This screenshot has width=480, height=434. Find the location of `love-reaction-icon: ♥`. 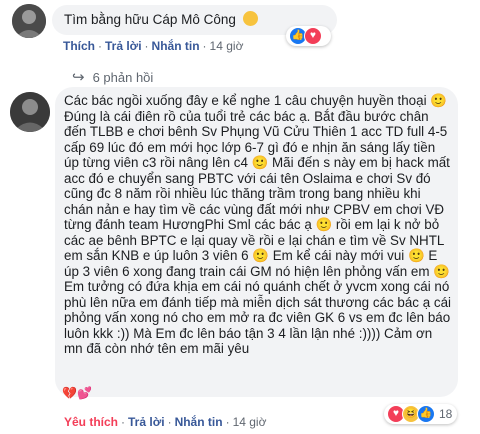

love-reaction-icon: ♥ is located at coordinates (313, 36).